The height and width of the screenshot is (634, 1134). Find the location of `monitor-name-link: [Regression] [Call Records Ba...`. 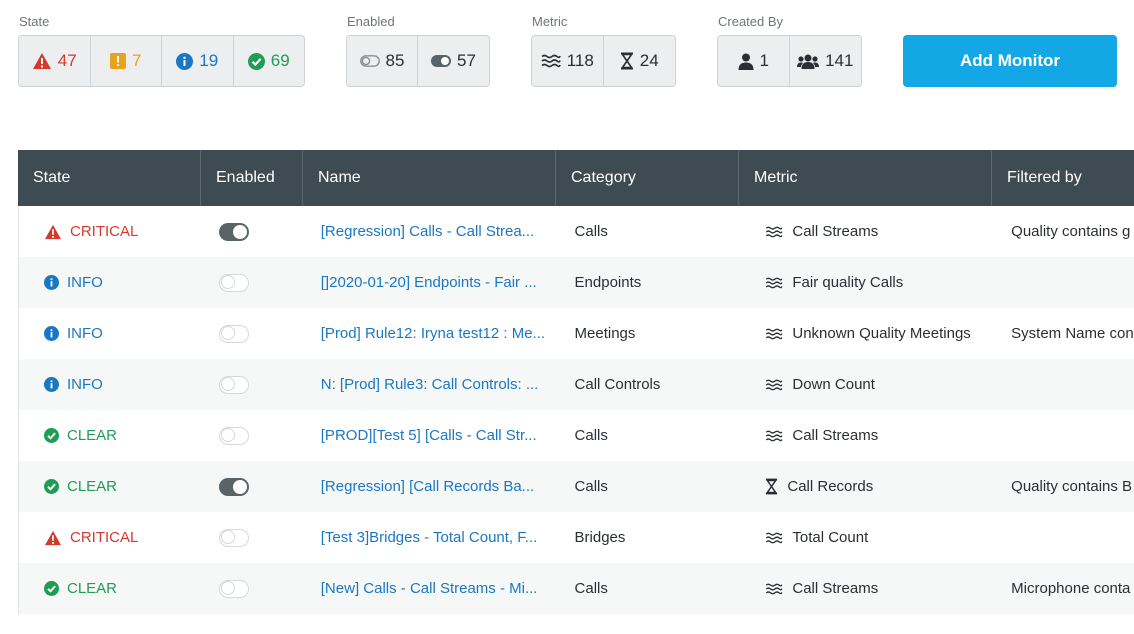

monitor-name-link: [Regression] [Call Records Ba... is located at coordinates (427, 486).